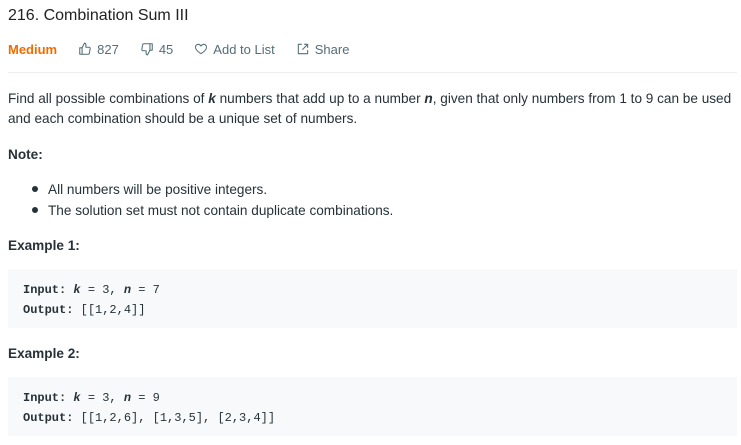 The height and width of the screenshot is (445, 741). What do you see at coordinates (98, 15) in the screenshot?
I see `problem-title: 216. Combination Sum III` at bounding box center [98, 15].